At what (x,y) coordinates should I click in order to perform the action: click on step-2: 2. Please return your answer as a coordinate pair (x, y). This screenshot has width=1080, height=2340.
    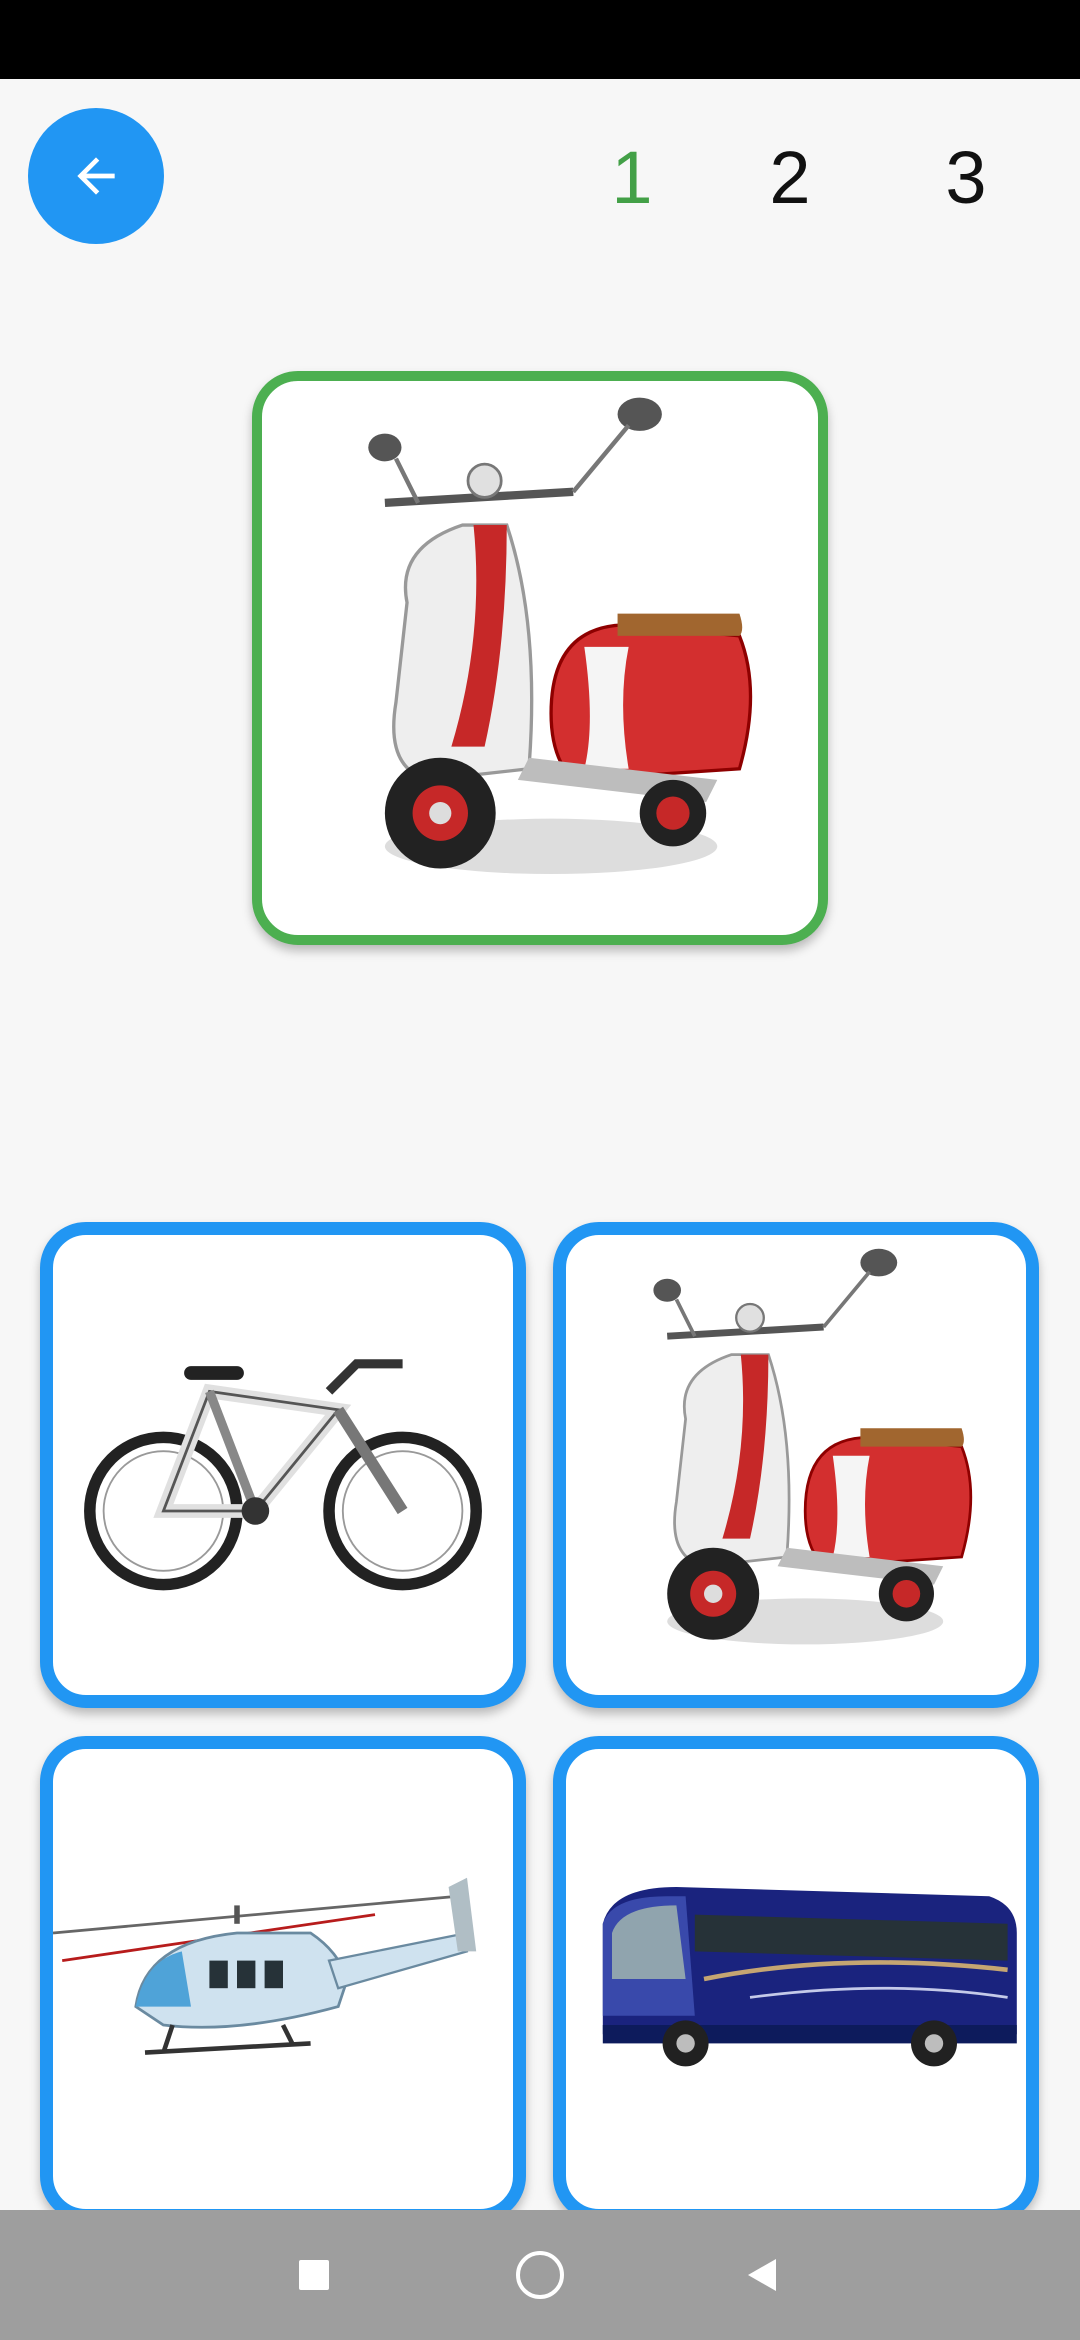
    Looking at the image, I should click on (790, 177).